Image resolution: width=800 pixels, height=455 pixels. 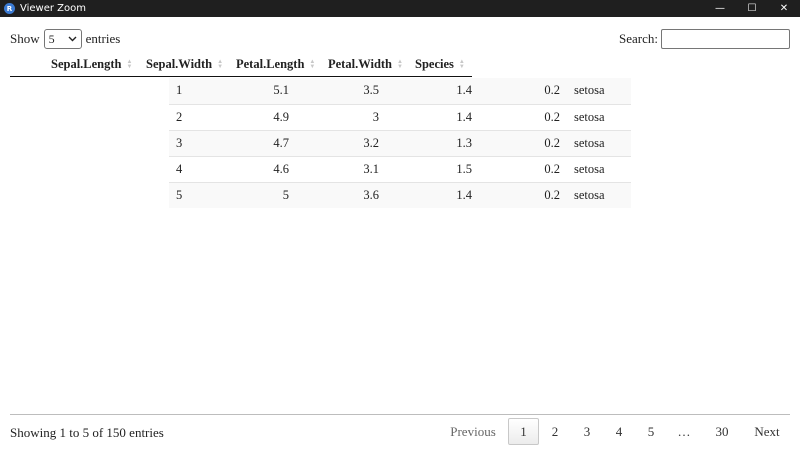 What do you see at coordinates (9, 8) in the screenshot?
I see `r-app-icon: R` at bounding box center [9, 8].